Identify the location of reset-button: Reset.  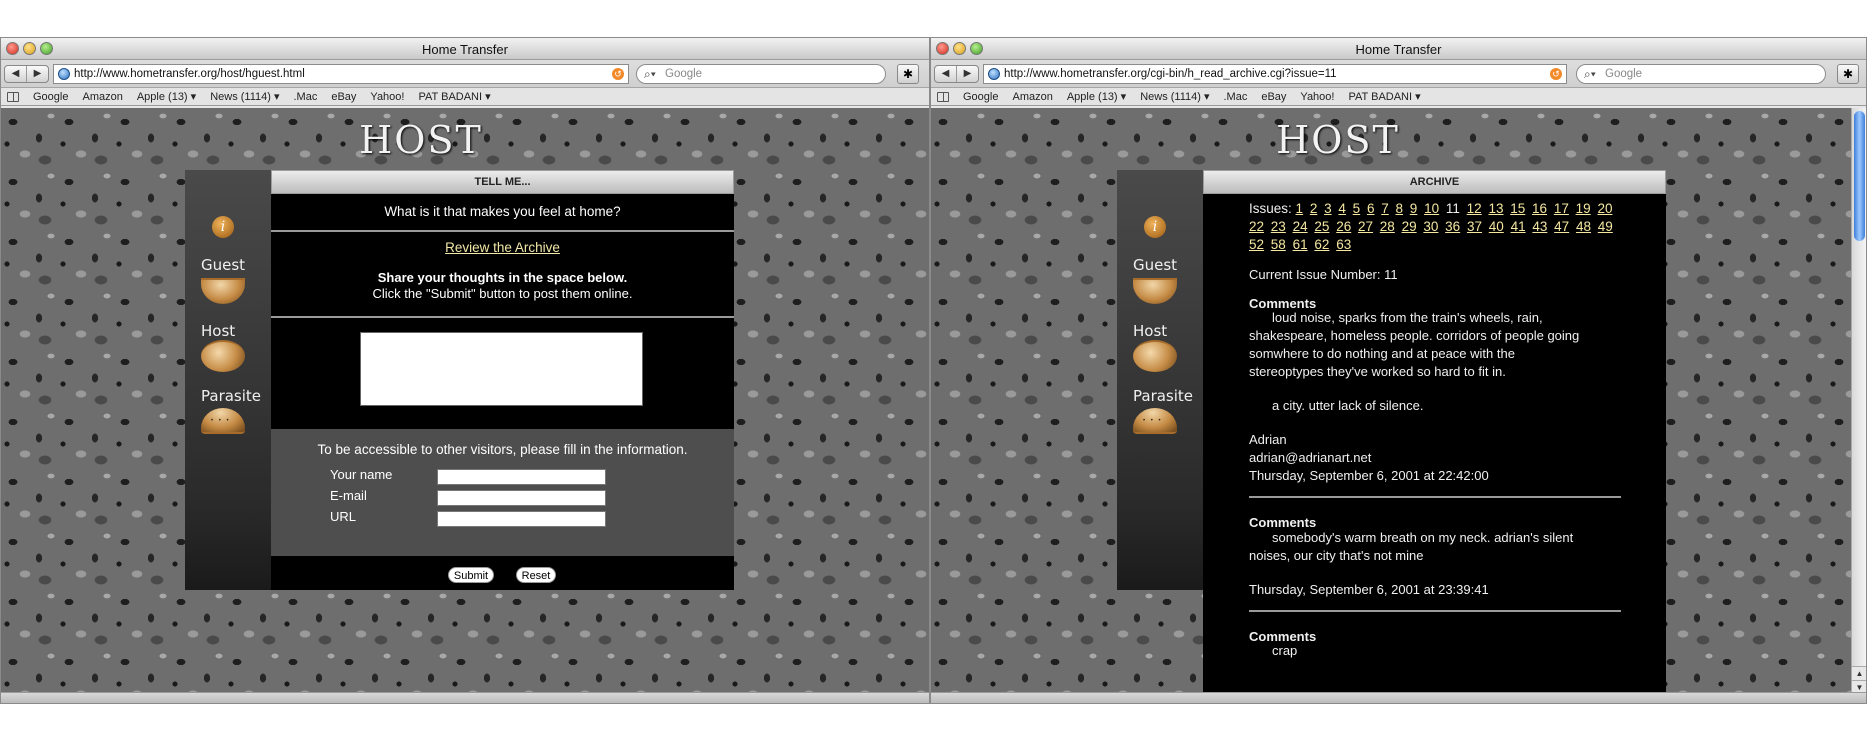
(536, 575).